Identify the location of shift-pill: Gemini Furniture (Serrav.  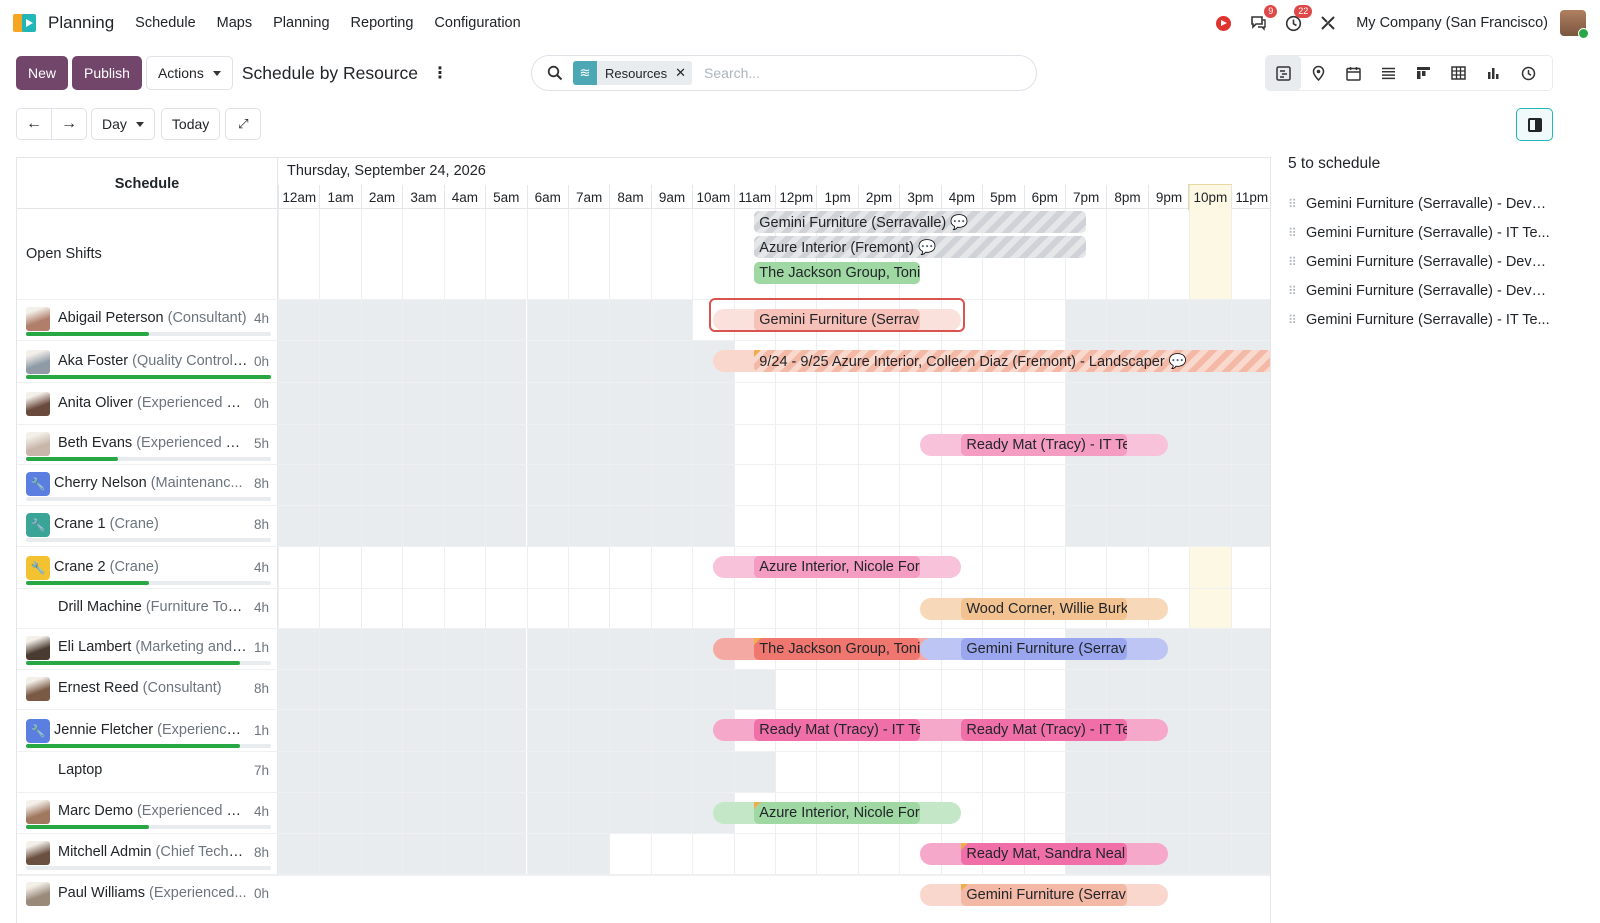
(1044, 649).